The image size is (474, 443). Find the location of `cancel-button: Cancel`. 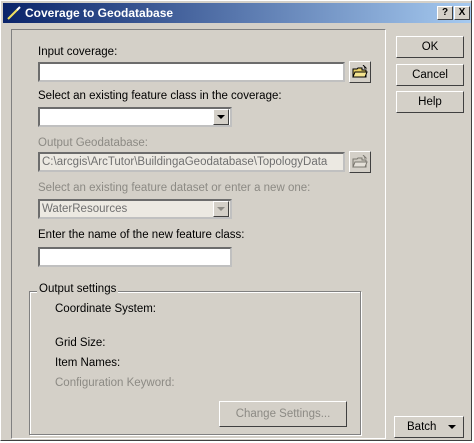

cancel-button: Cancel is located at coordinates (430, 75).